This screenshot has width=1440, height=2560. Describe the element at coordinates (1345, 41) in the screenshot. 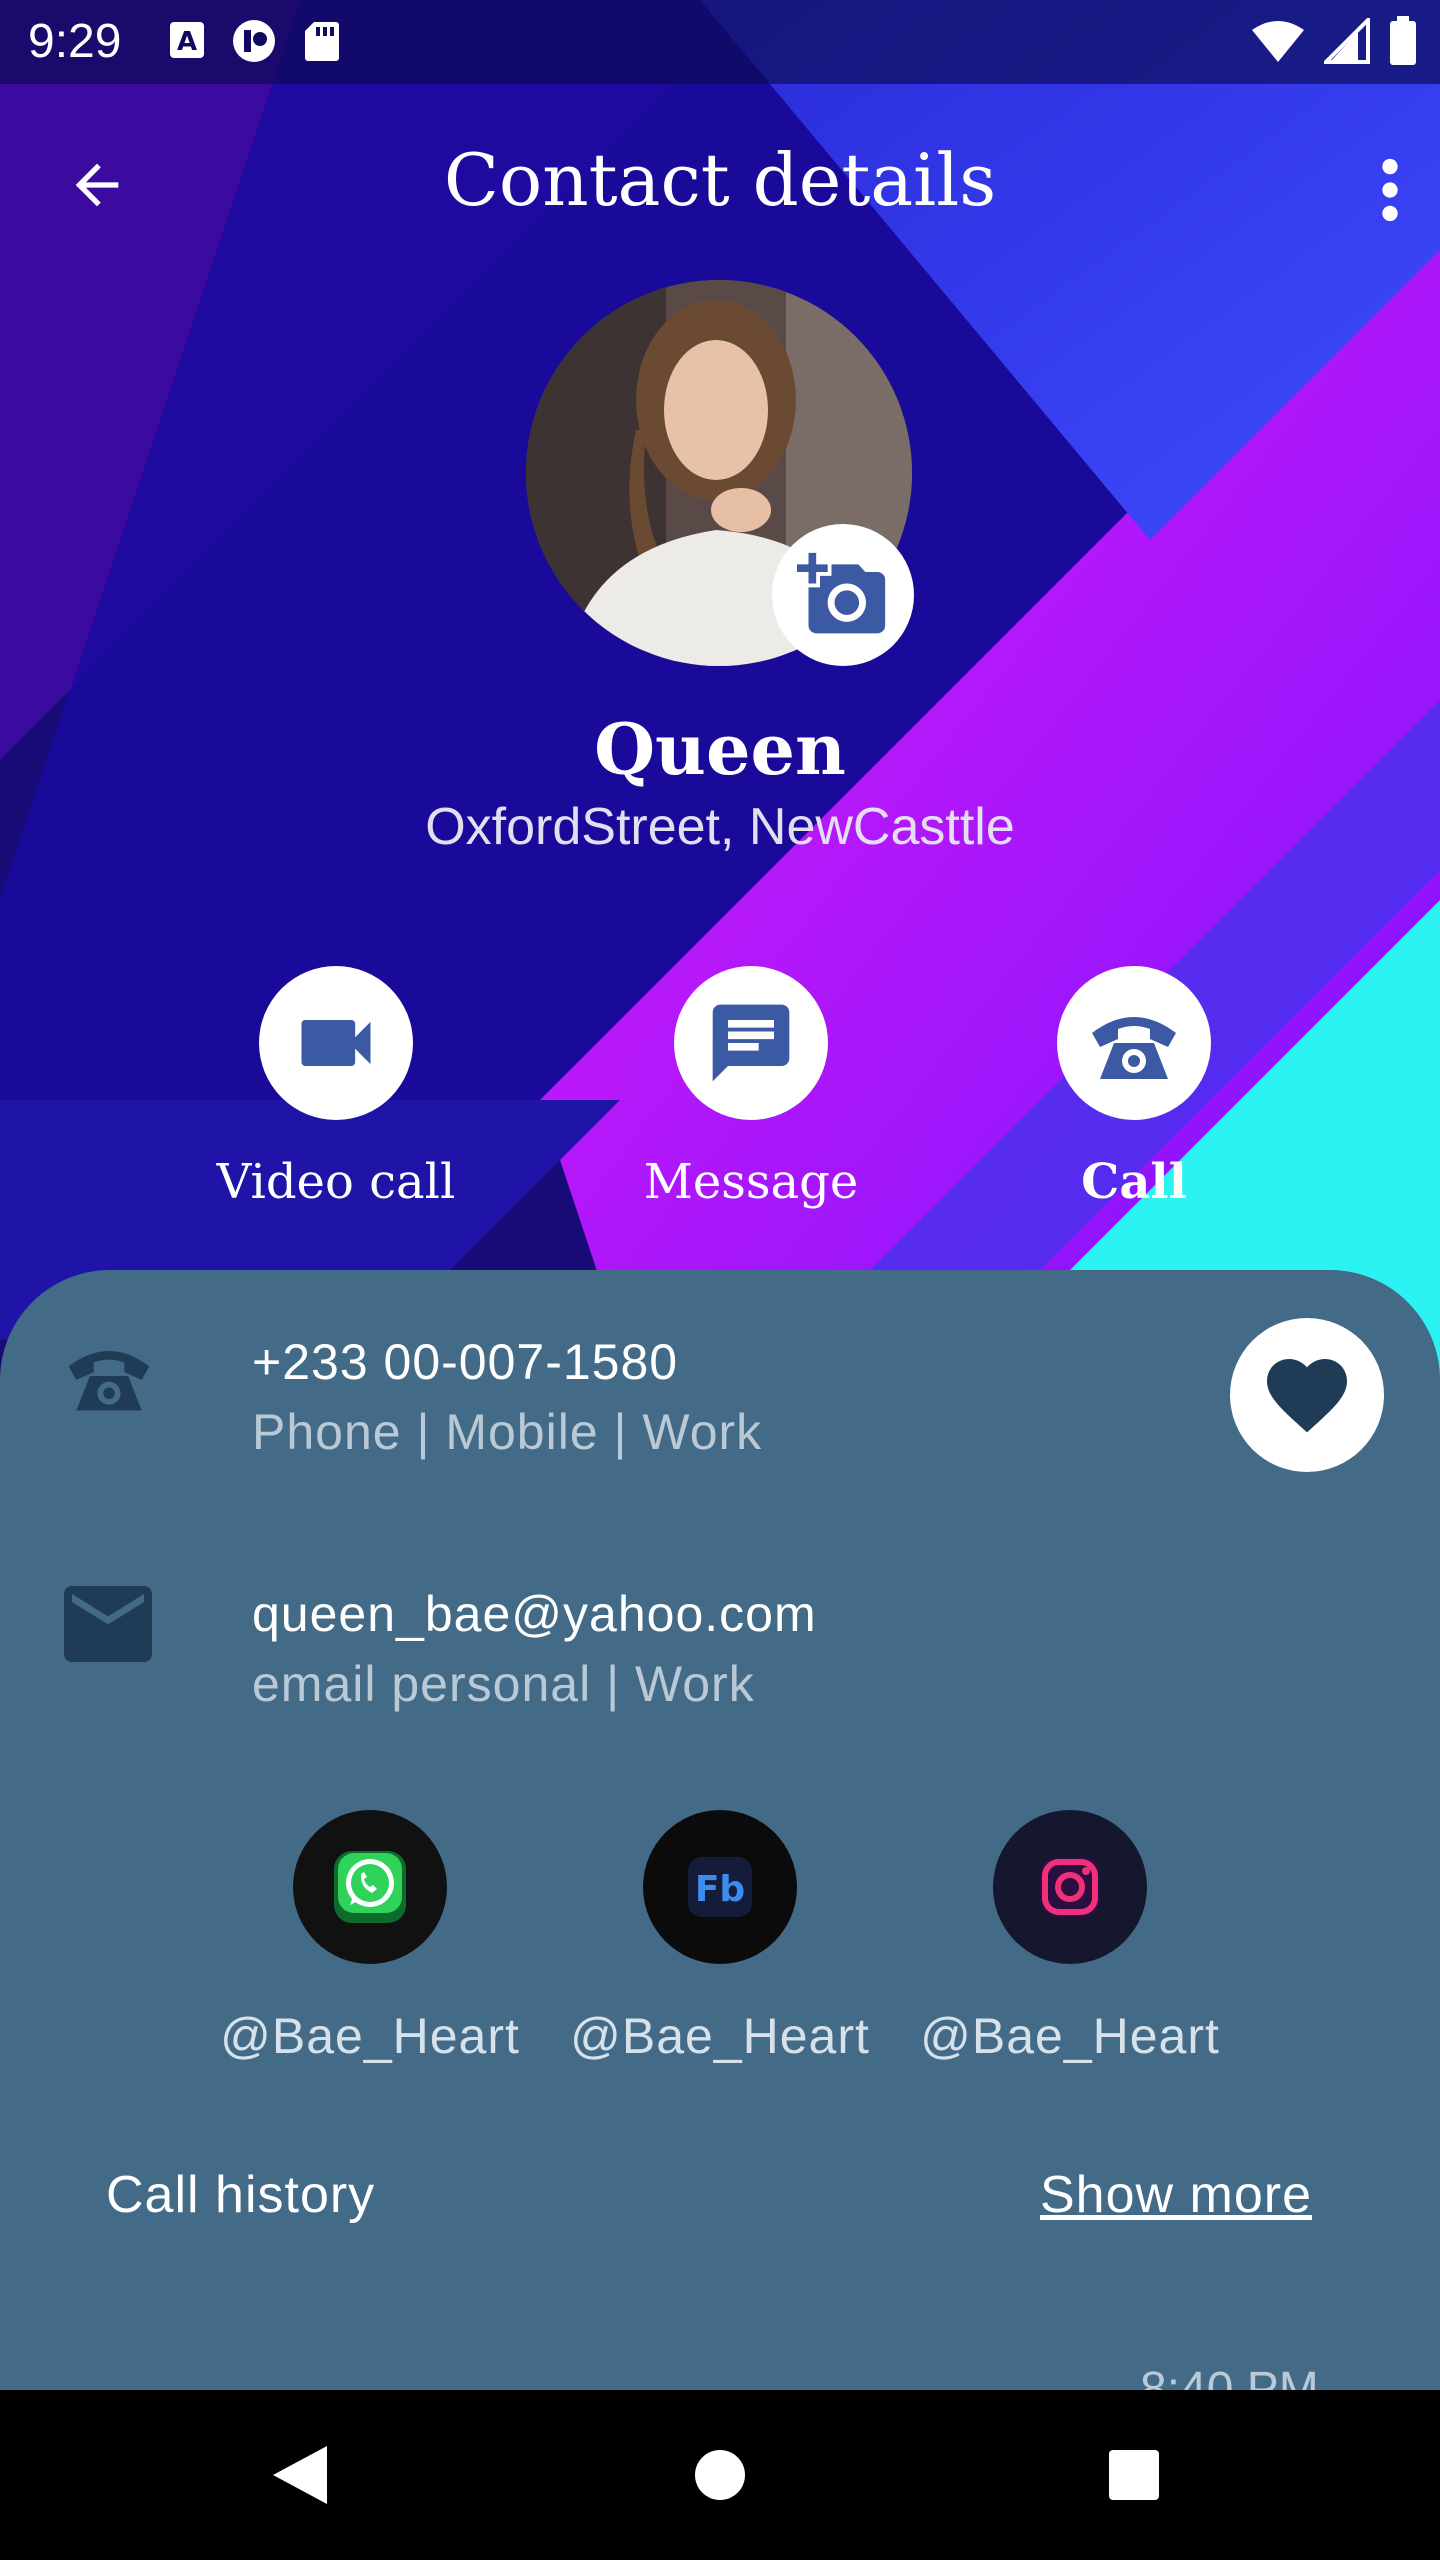

I see `signal-icon` at that location.